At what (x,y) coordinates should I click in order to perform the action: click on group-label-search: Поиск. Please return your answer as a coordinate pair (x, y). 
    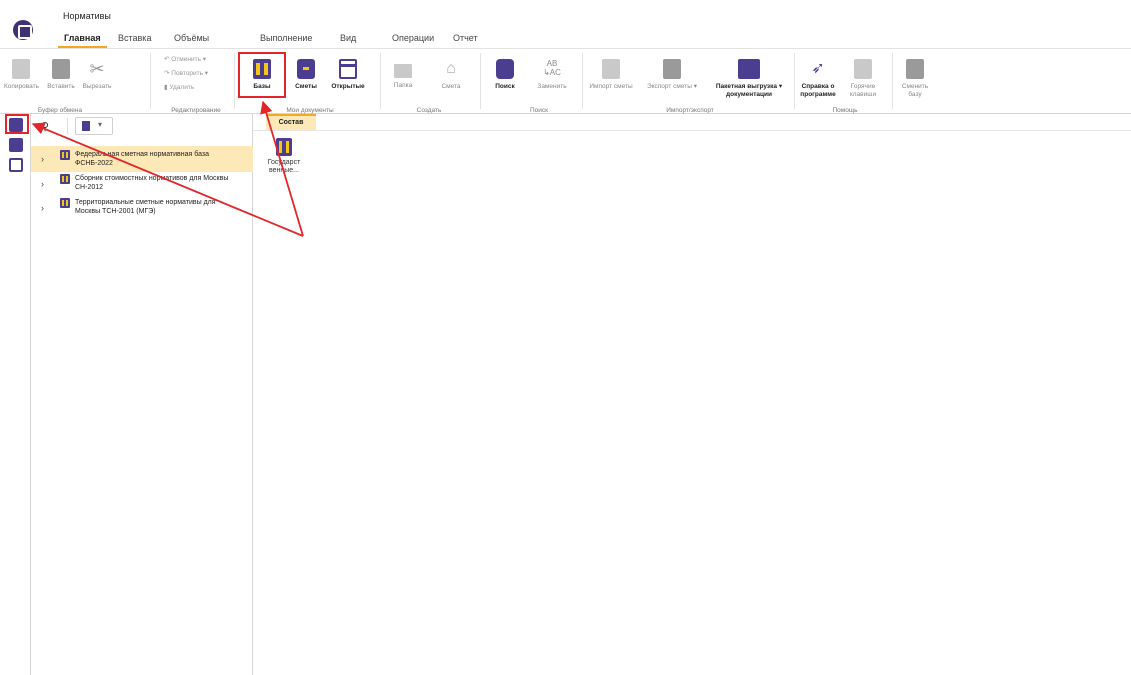
    Looking at the image, I should click on (538, 110).